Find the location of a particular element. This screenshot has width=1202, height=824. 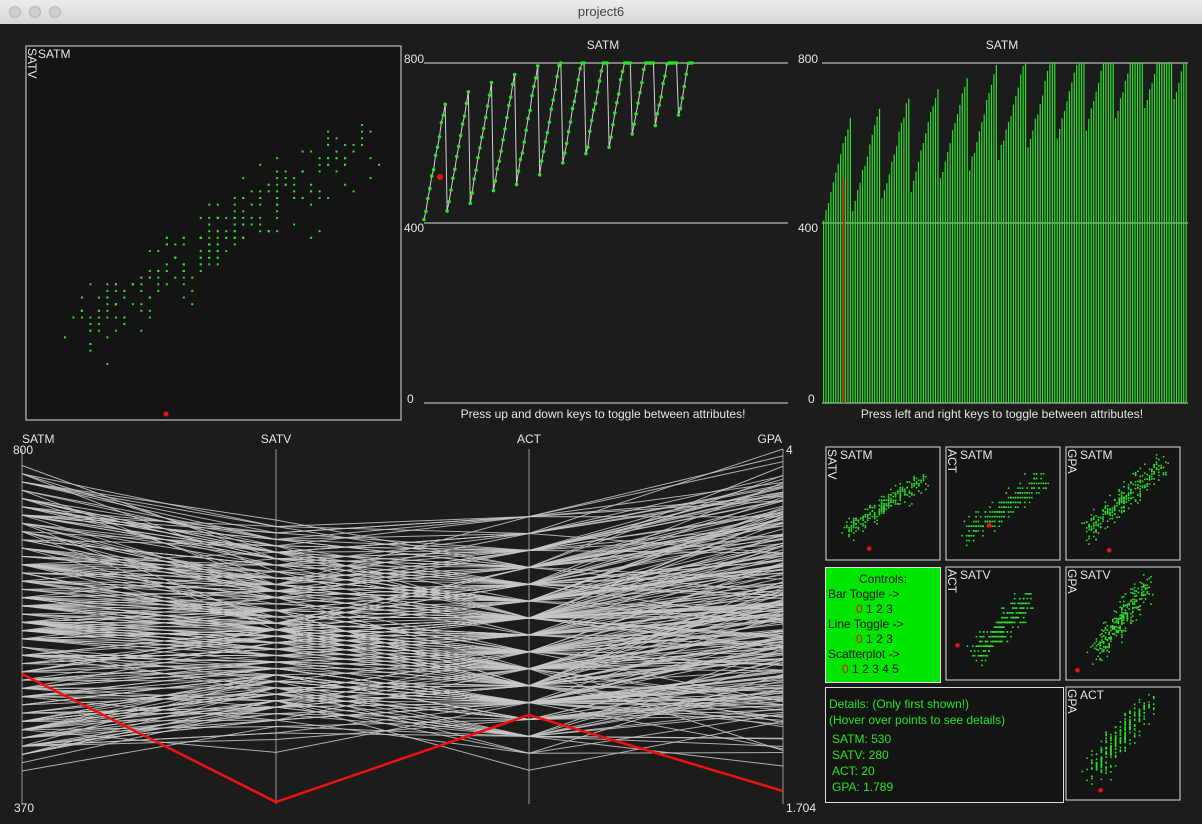

bar-option-1: 1 is located at coordinates (869, 609).